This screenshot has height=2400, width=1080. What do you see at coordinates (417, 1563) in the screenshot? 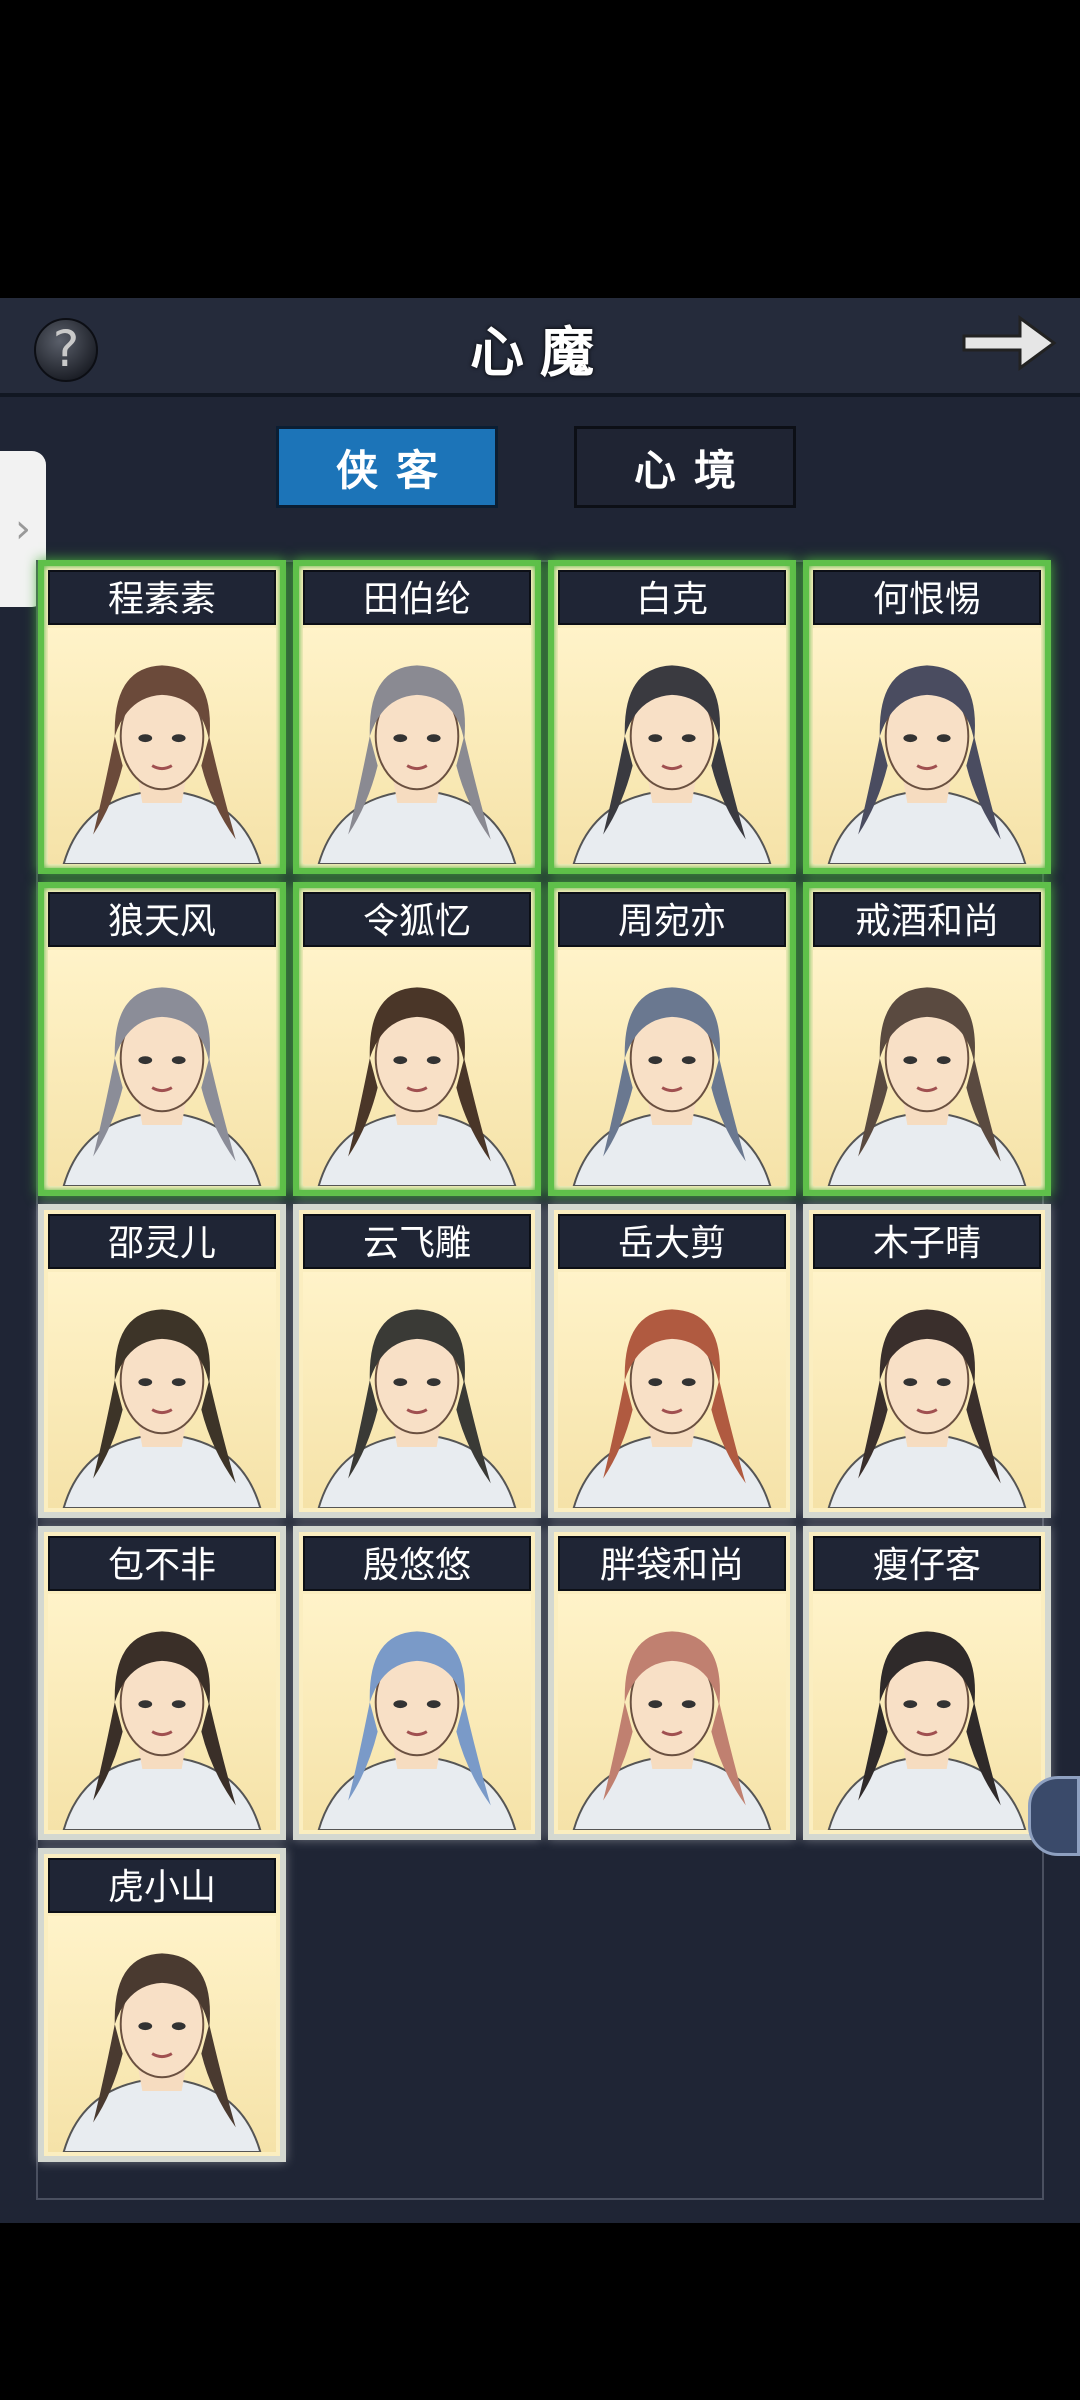
I see `character-name: 殷悠悠` at bounding box center [417, 1563].